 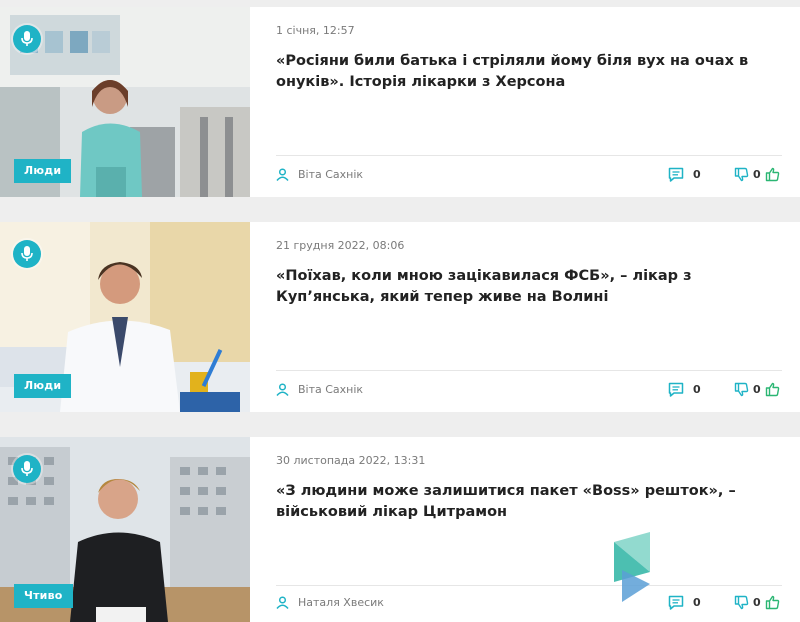 What do you see at coordinates (529, 604) in the screenshot?
I see `article-meta: Наталя Хвесик 0 0` at bounding box center [529, 604].